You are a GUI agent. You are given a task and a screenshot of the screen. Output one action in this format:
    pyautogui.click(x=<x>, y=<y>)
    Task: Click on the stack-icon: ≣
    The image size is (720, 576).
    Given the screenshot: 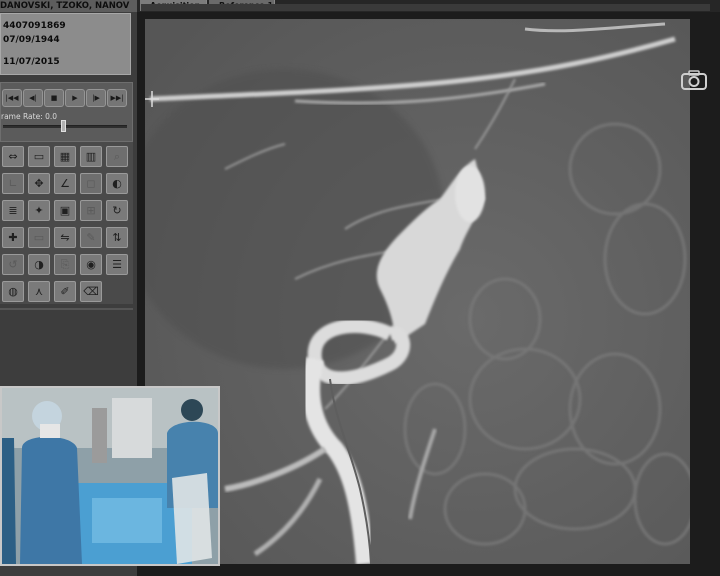 What is the action you would take?
    pyautogui.click(x=13, y=210)
    